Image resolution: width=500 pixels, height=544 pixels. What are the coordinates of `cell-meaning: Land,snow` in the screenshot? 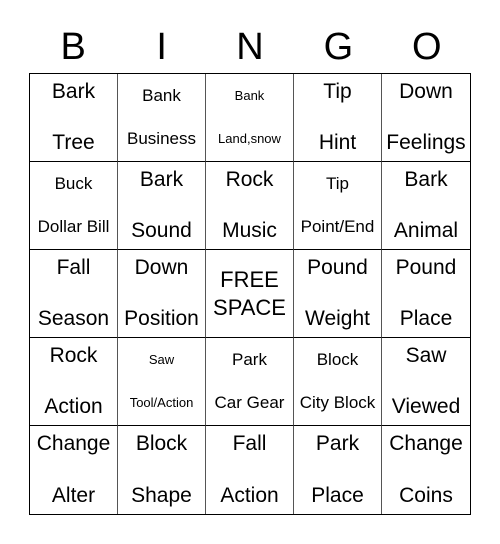 It's located at (249, 138).